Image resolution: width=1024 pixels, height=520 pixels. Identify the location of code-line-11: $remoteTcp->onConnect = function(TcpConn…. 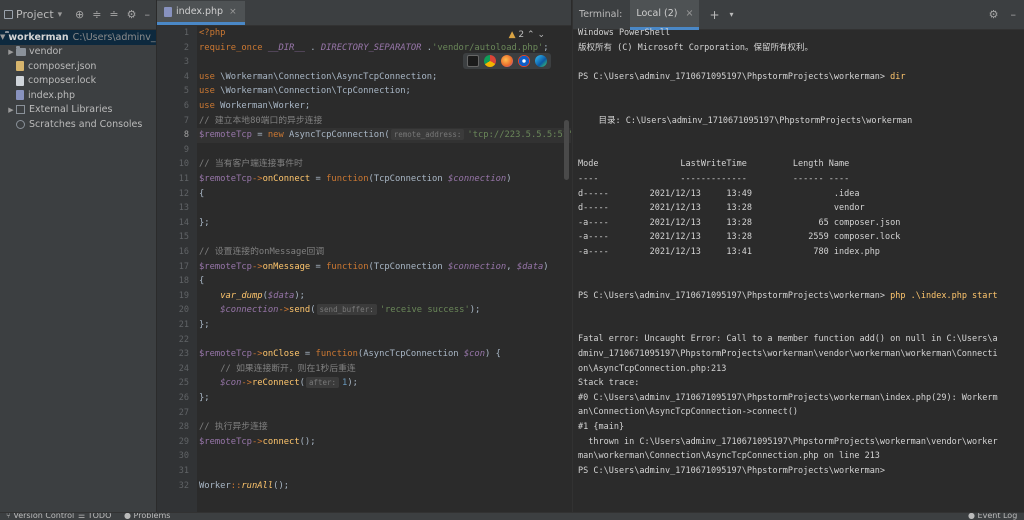
(355, 179).